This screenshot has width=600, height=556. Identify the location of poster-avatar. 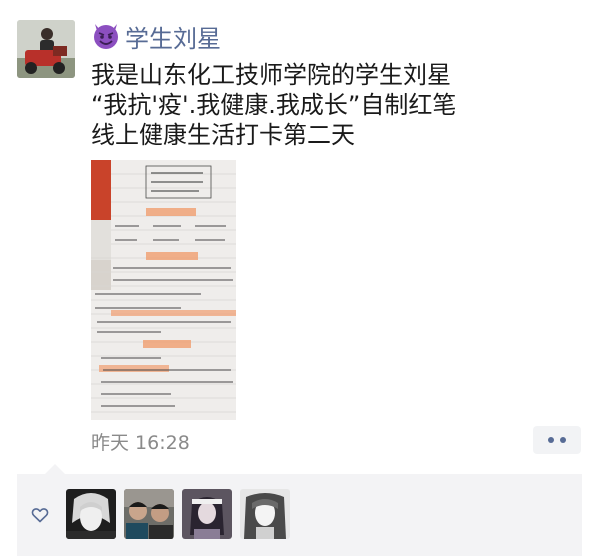
(46, 49).